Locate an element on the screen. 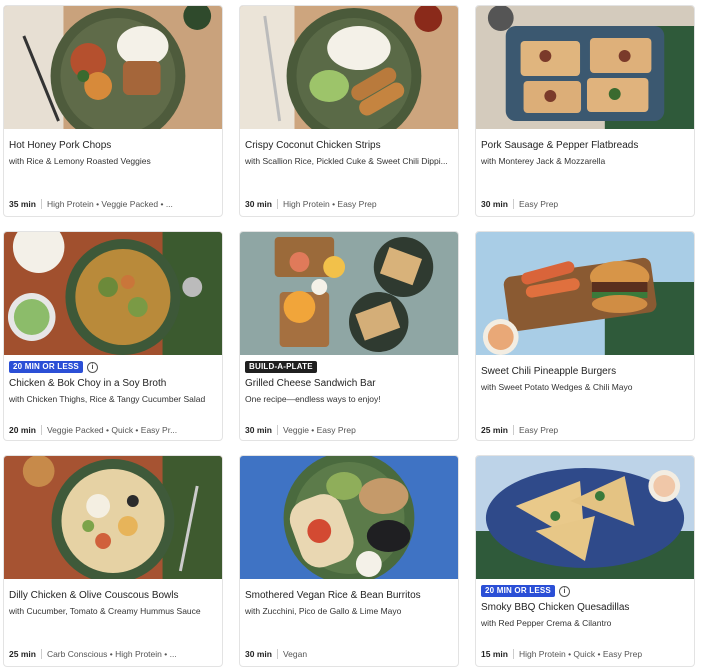  recipe-title: Smothered Vegan Rice & Bean Burritos is located at coordinates (349, 595).